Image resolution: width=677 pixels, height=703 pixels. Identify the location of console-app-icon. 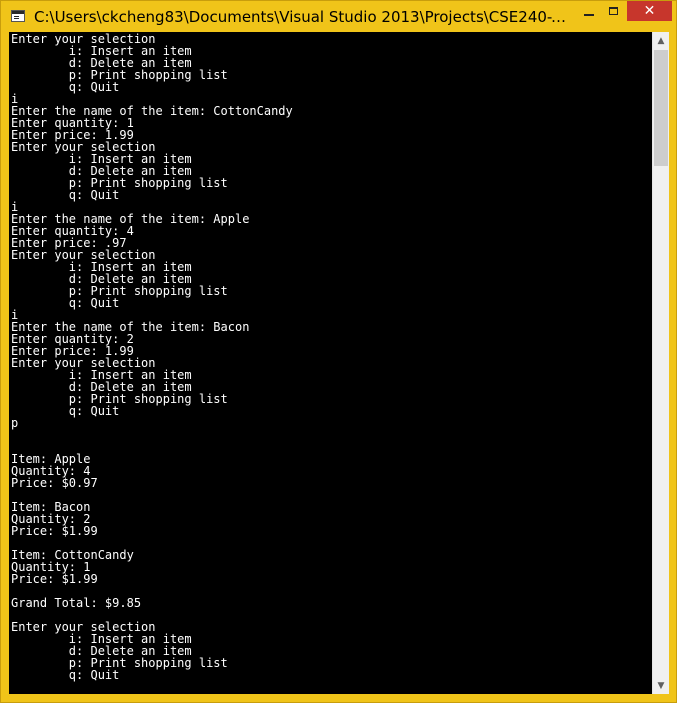
(18, 16).